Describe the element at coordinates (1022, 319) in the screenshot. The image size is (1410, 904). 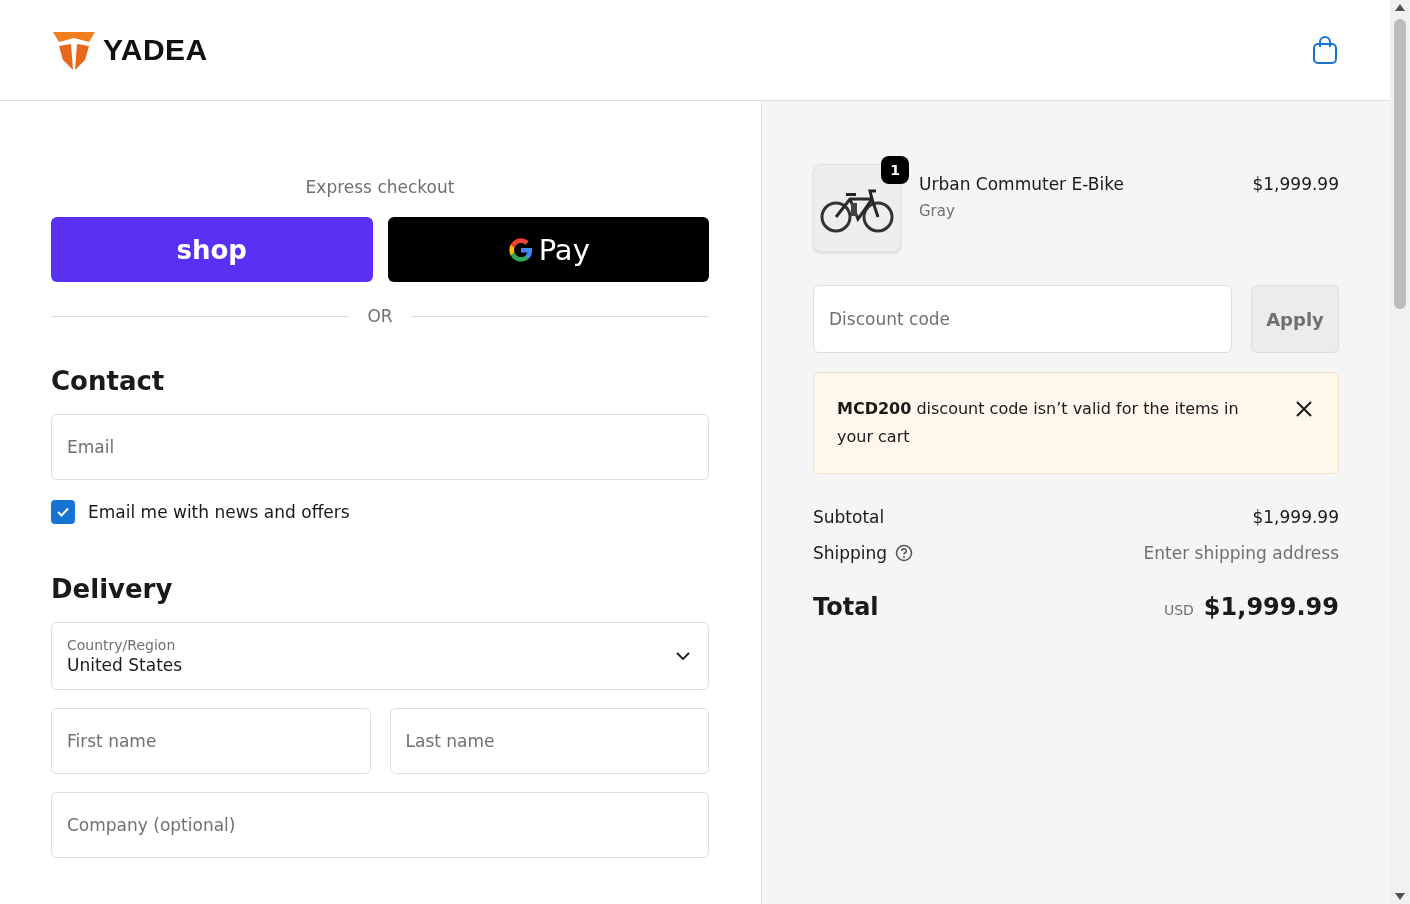
I see `discount-code-field: Discount code` at that location.